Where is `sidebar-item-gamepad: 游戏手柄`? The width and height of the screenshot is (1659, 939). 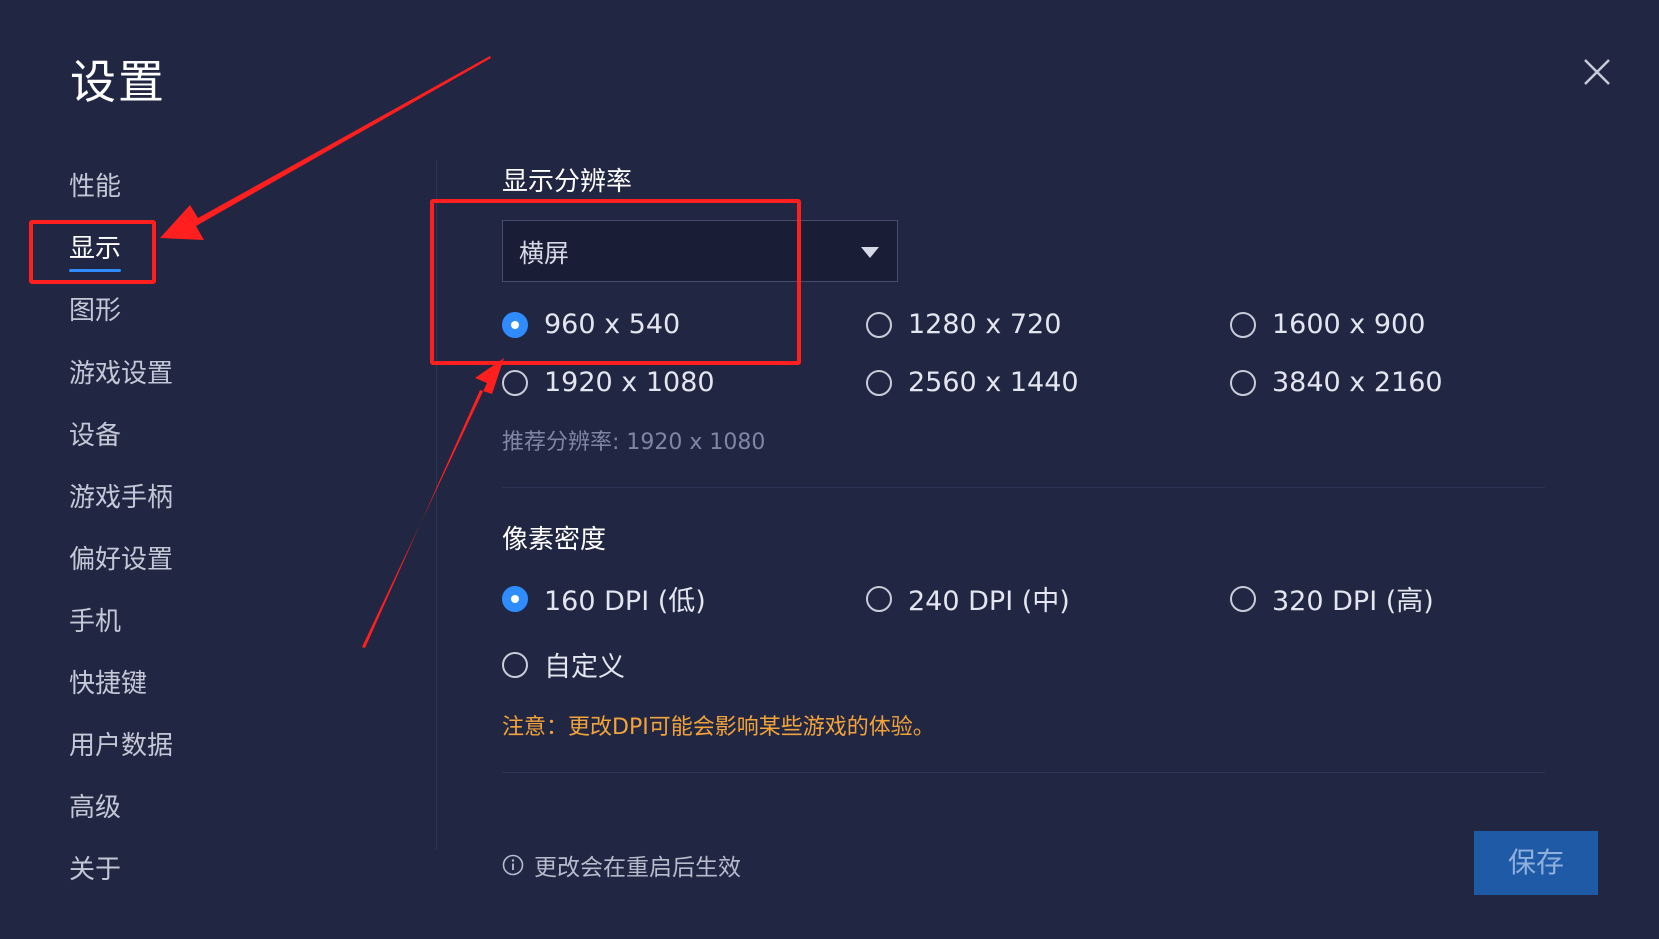
sidebar-item-gamepad: 游戏手柄 is located at coordinates (121, 498).